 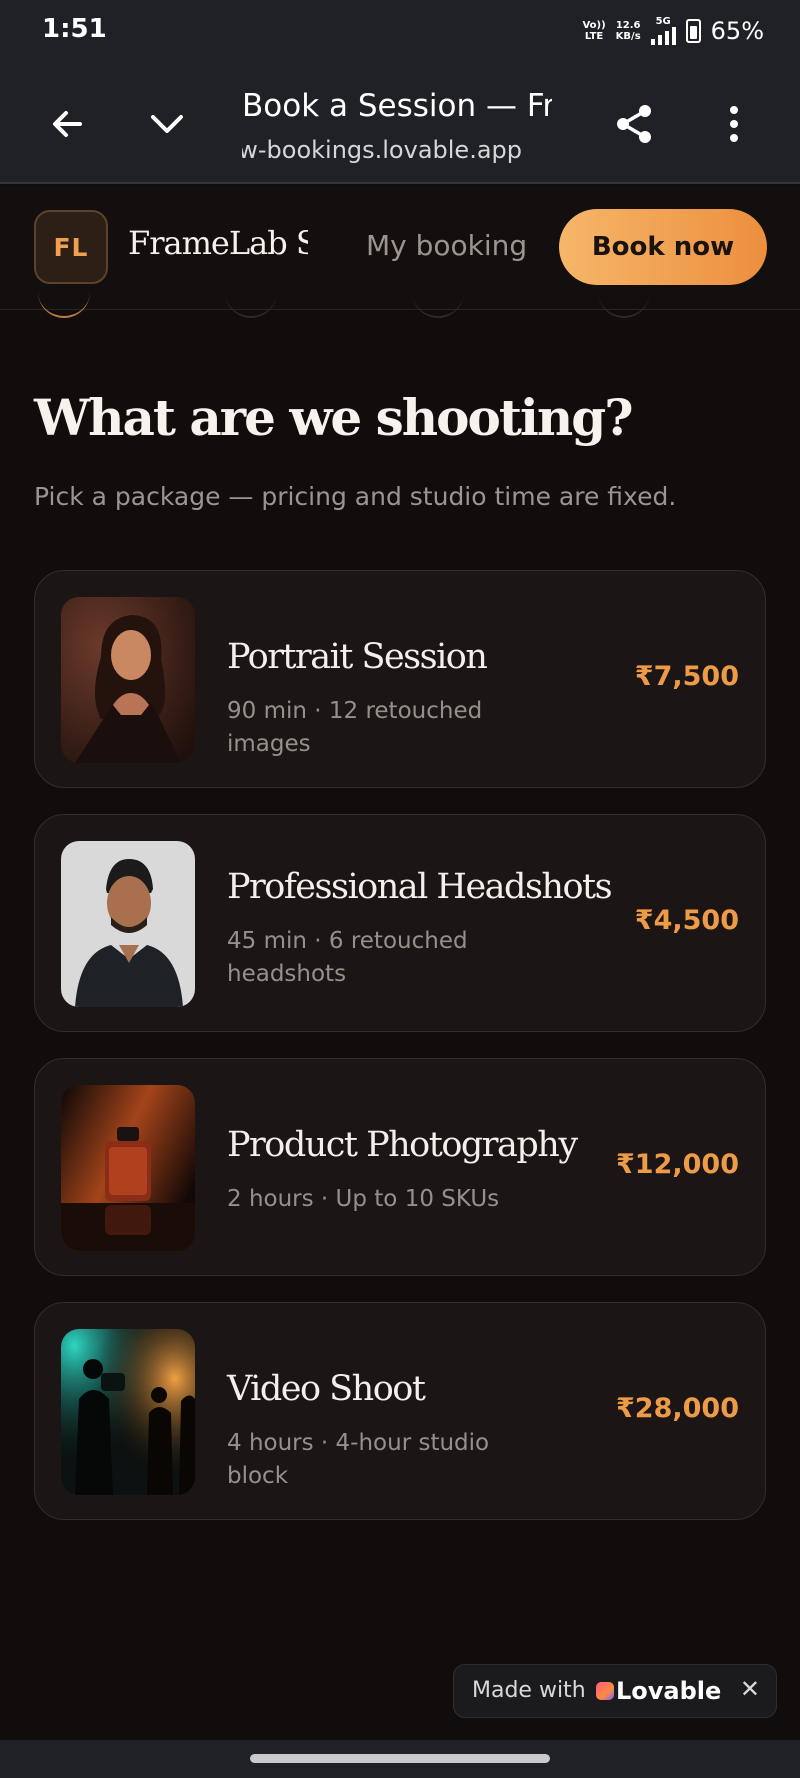 I want to click on volte-indicator: Vo)) LTE, so click(x=594, y=30).